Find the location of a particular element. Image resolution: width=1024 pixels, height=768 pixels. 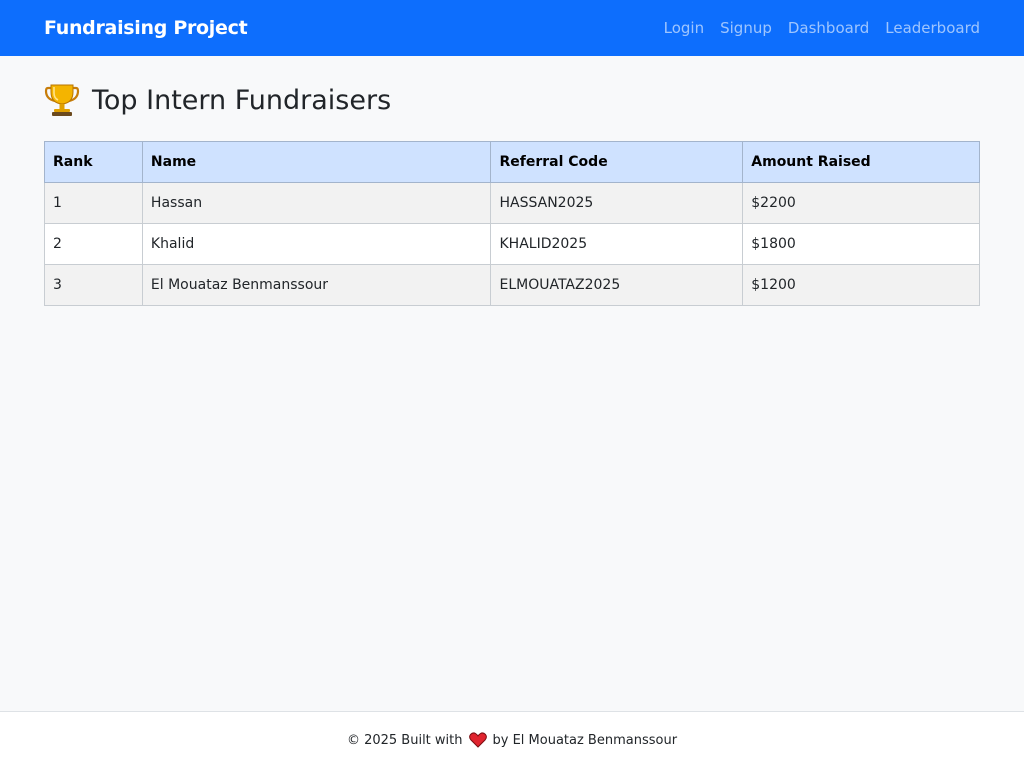

column-header-referral-code: Referral Code is located at coordinates (617, 162).